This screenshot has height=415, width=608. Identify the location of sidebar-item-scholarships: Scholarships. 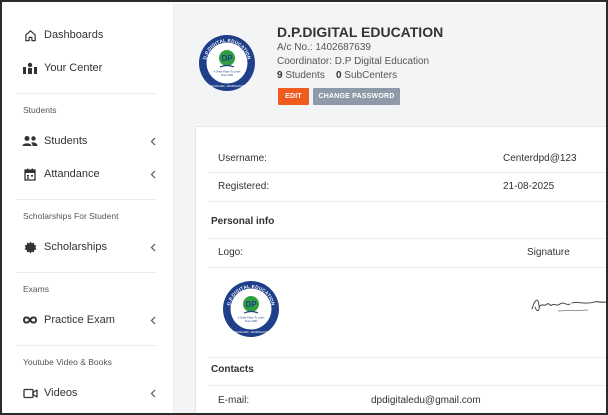
(89, 247).